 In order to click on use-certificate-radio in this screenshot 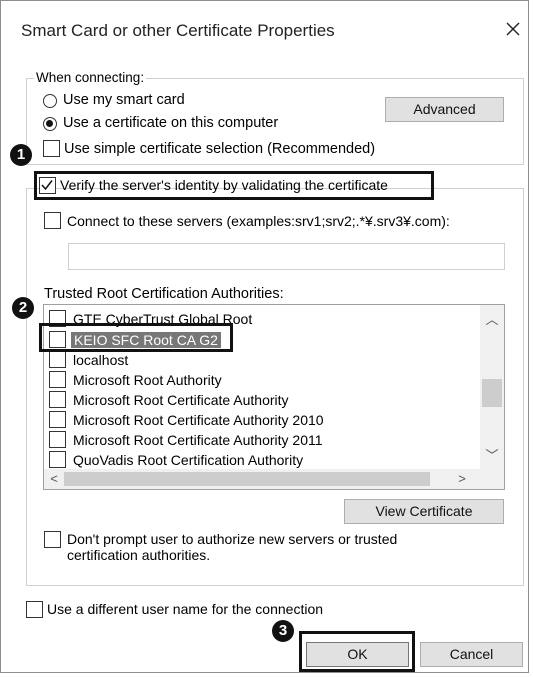, I will do `click(50, 124)`.